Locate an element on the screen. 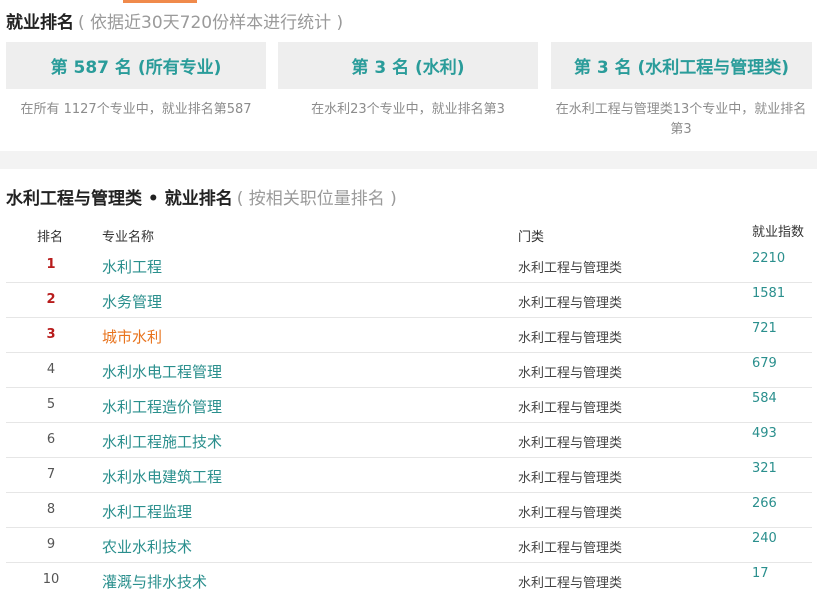 The width and height of the screenshot is (817, 597). row-rank: 9 is located at coordinates (51, 544).